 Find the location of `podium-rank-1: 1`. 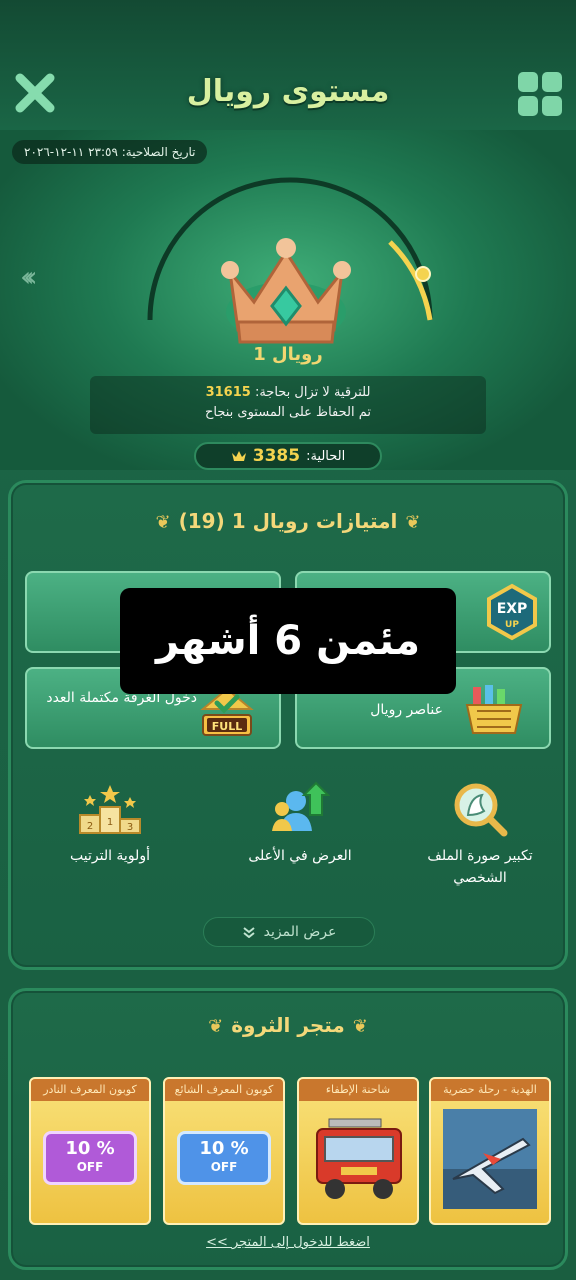

podium-rank-1: 1 is located at coordinates (110, 822).